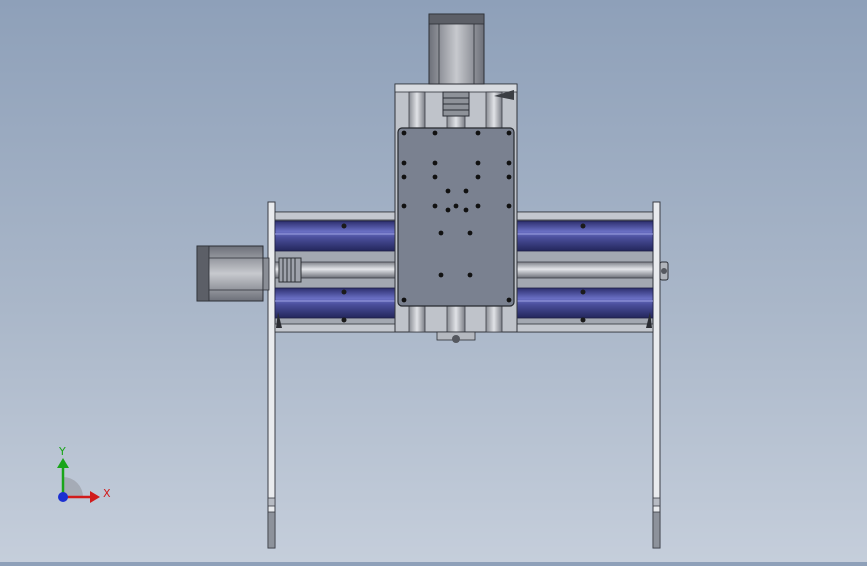 Image resolution: width=867 pixels, height=566 pixels. What do you see at coordinates (84, 474) in the screenshot?
I see `axis-triad: X Y` at bounding box center [84, 474].